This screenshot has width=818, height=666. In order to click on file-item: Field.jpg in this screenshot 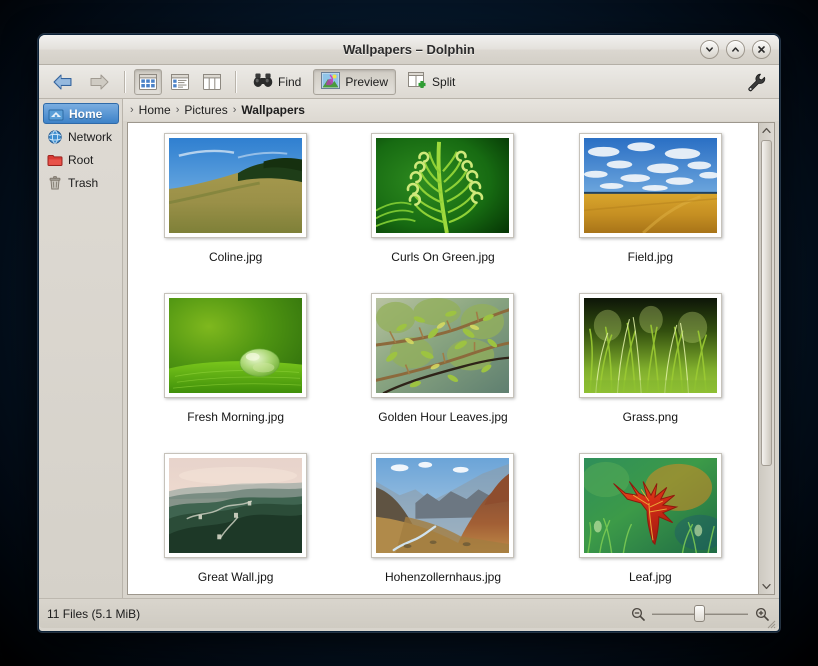, I will do `click(650, 210)`.